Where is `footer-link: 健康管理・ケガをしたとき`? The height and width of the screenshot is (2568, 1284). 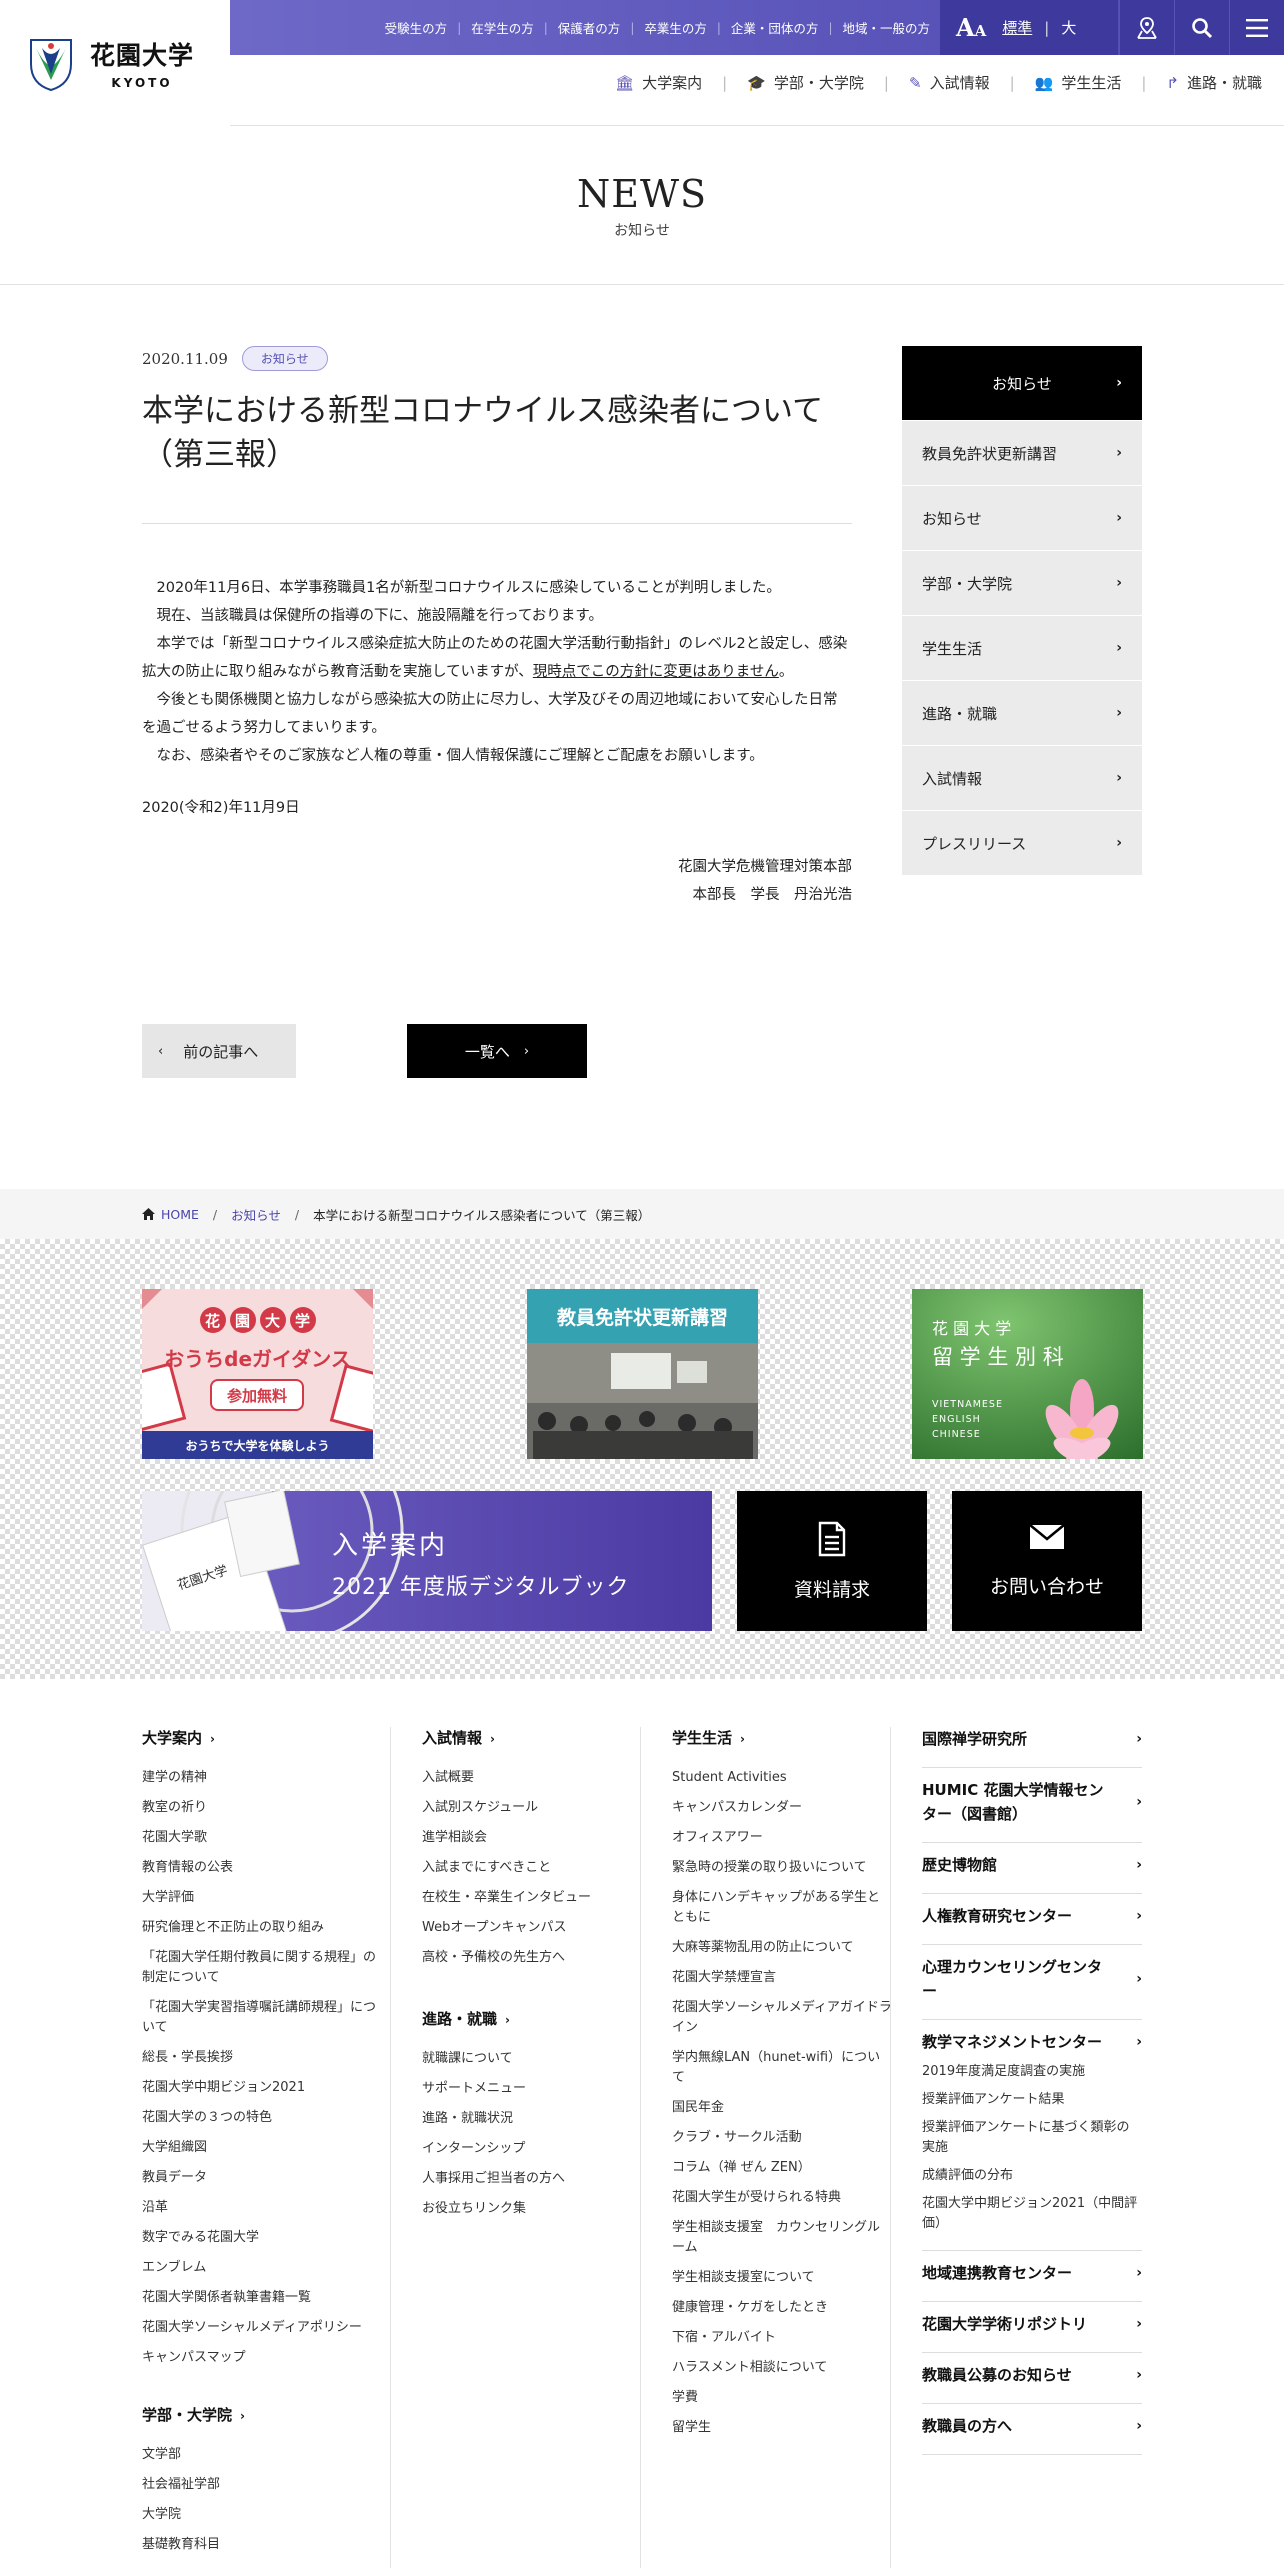
footer-link: 健康管理・ケガをしたとき is located at coordinates (782, 2308).